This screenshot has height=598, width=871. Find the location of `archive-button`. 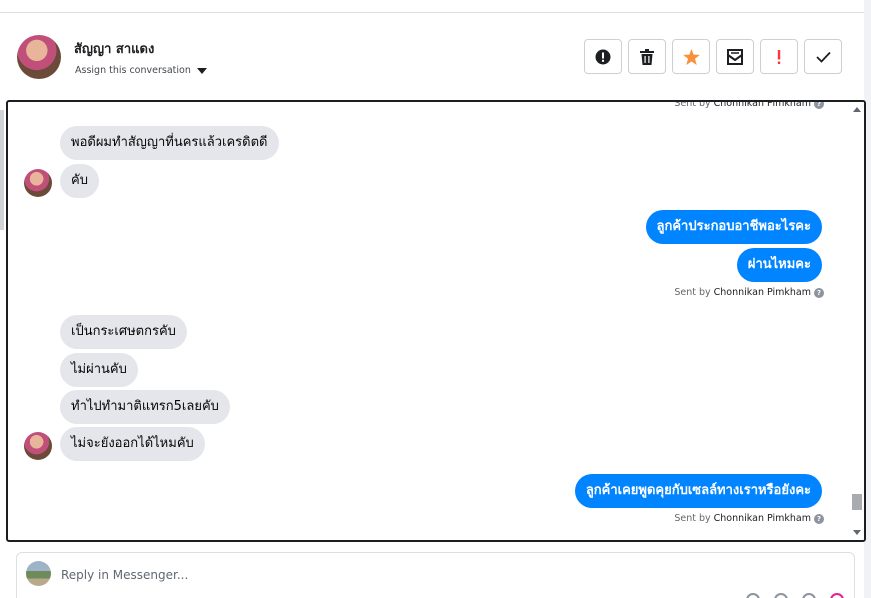

archive-button is located at coordinates (735, 56).